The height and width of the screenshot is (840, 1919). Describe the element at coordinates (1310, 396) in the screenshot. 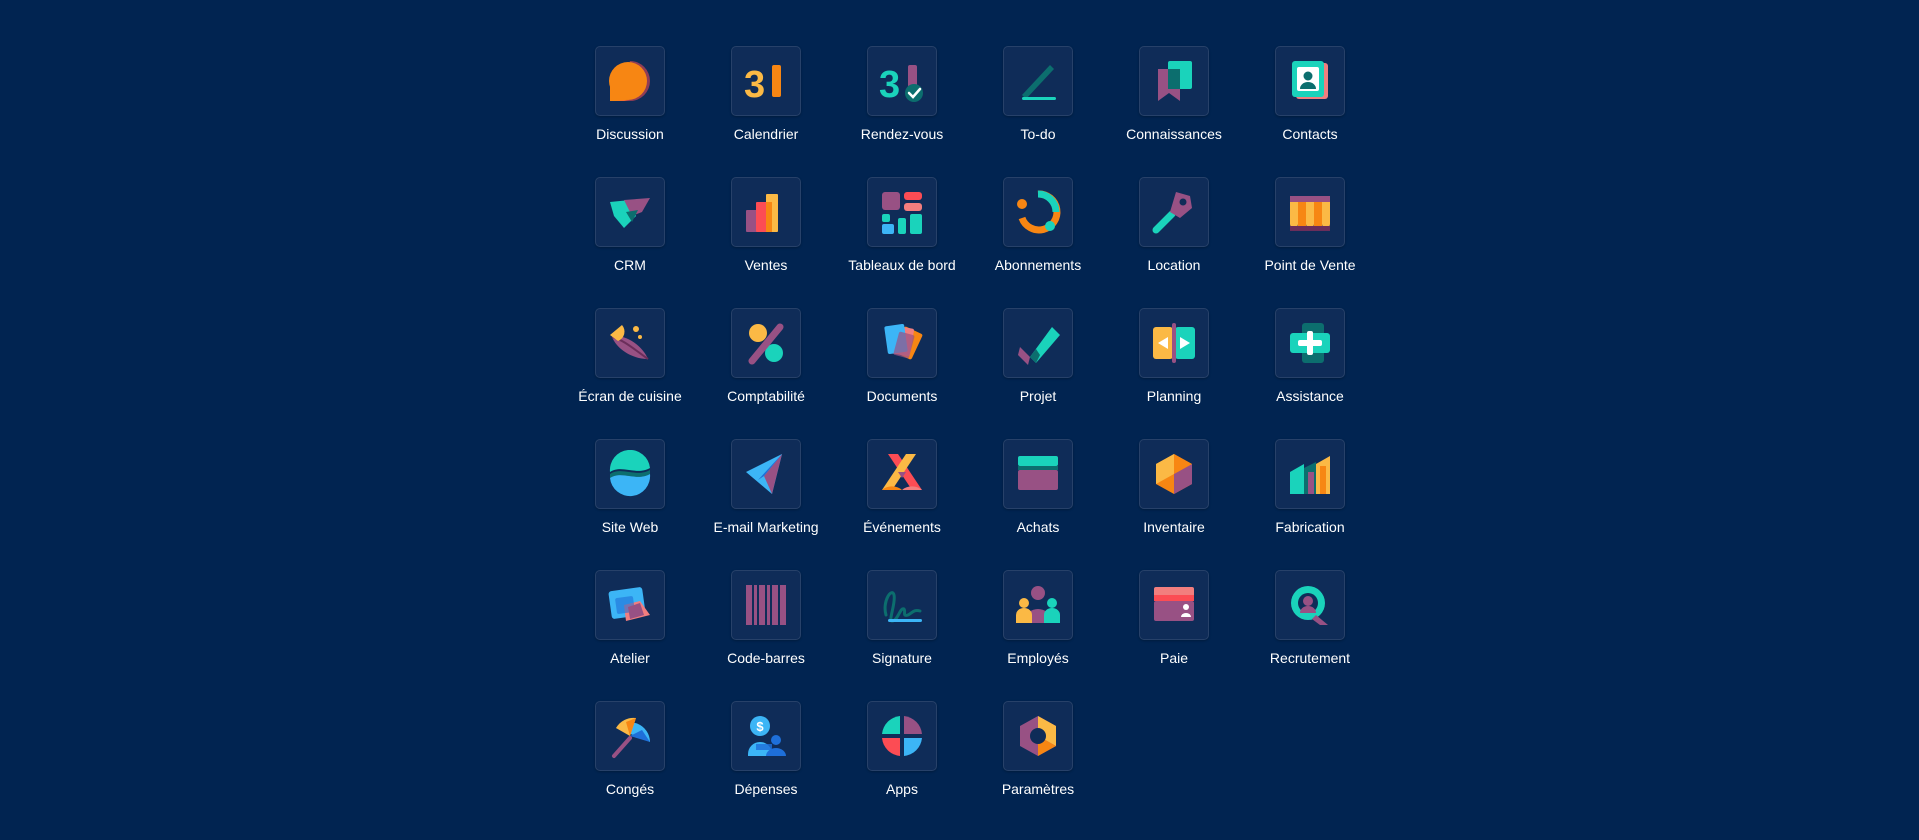

I see `app-label: Assistance` at that location.